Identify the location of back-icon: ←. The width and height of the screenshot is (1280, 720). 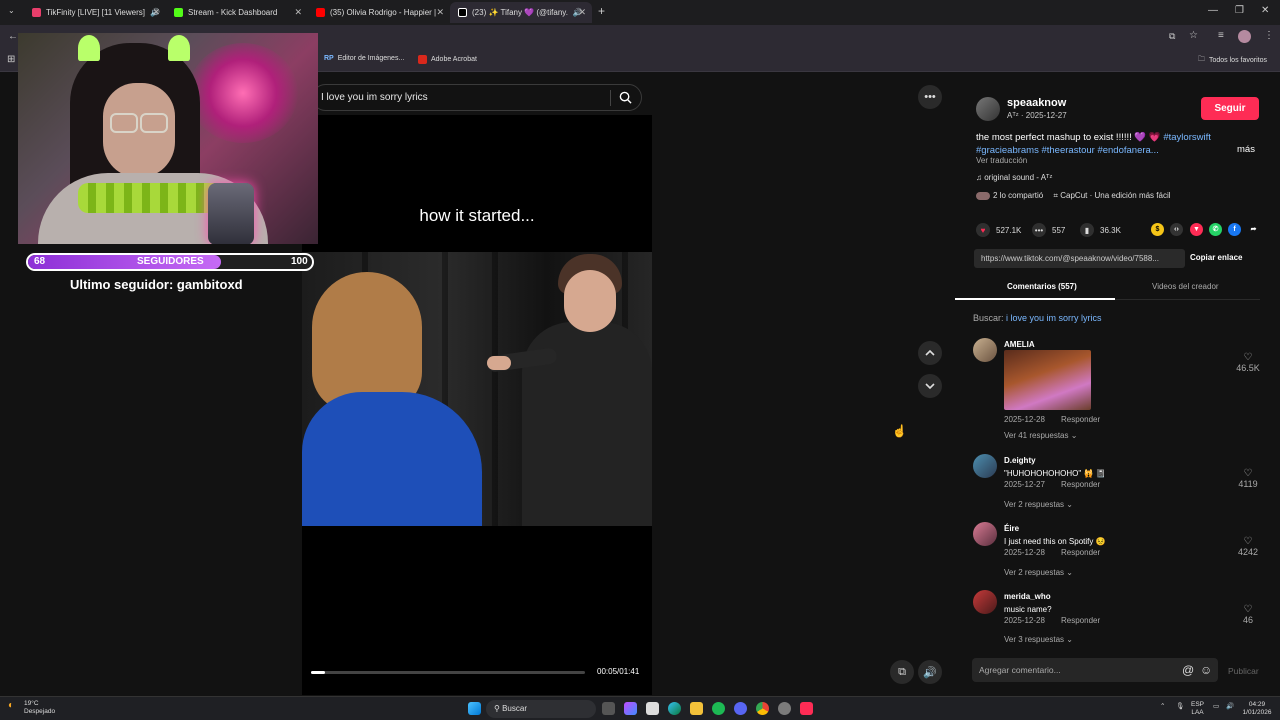
(13, 36).